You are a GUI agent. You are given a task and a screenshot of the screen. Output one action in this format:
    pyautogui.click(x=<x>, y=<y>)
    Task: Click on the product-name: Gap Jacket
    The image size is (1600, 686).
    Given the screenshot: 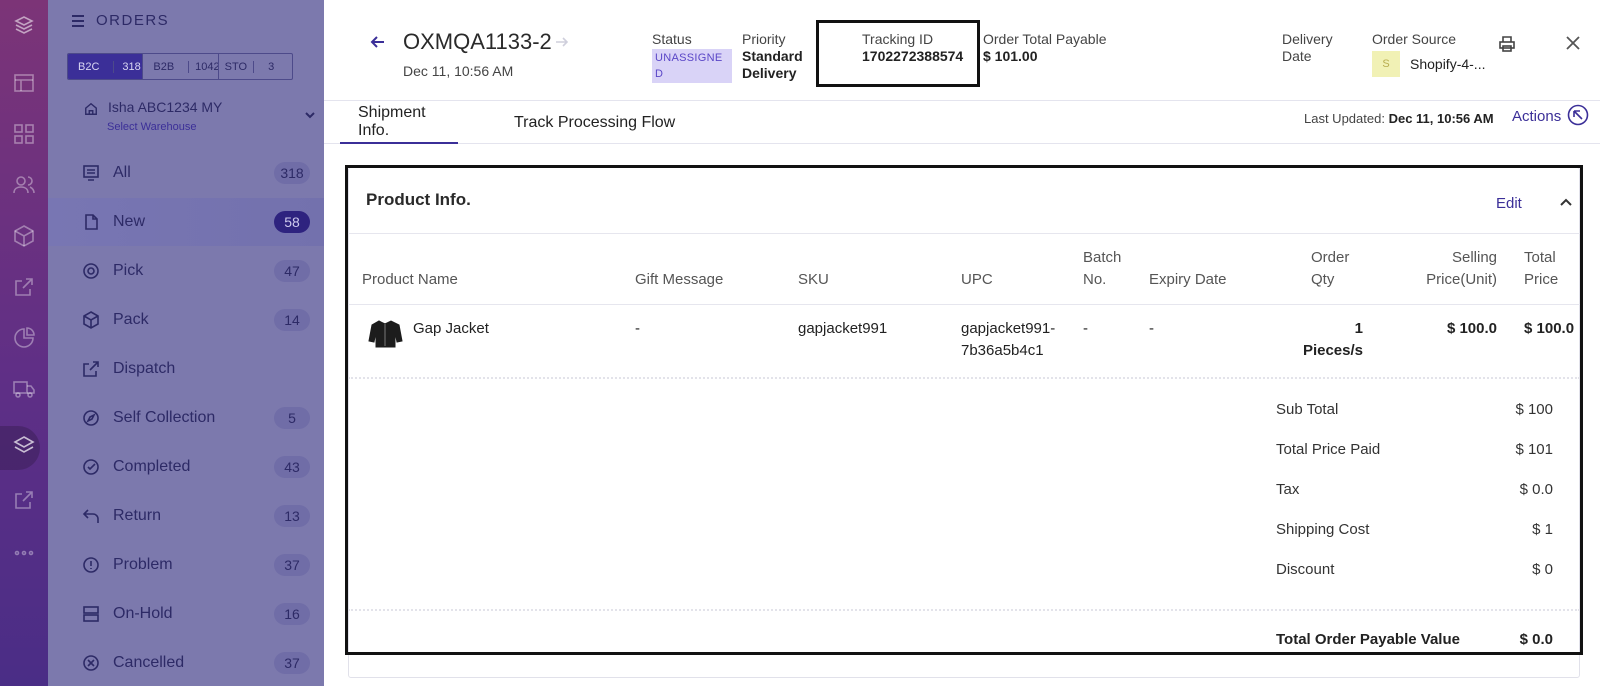 What is the action you would take?
    pyautogui.click(x=451, y=328)
    